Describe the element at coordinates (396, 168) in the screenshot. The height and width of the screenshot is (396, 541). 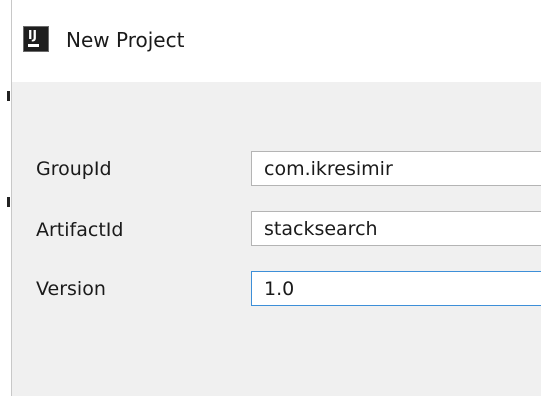
I see `groupid-input: com.ikresimir` at that location.